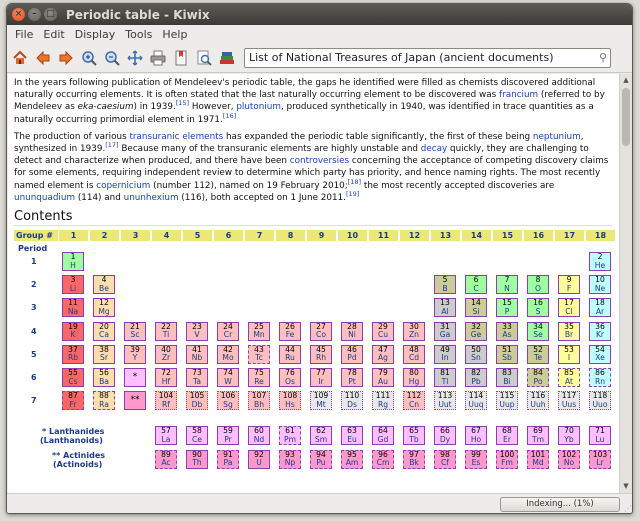 Image resolution: width=640 pixels, height=521 pixels. I want to click on element-cell: 73 Ta, so click(197, 378).